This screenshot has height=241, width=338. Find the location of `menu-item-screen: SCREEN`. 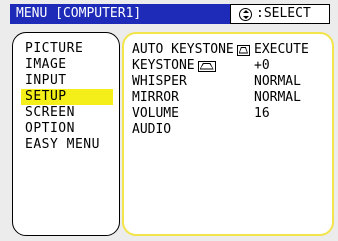

menu-item-screen: SCREEN is located at coordinates (67, 113).